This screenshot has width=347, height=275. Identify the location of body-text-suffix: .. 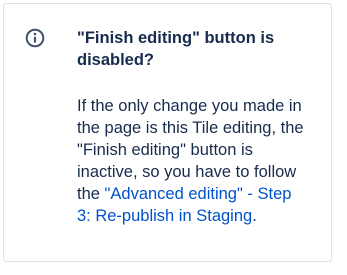
(254, 216).